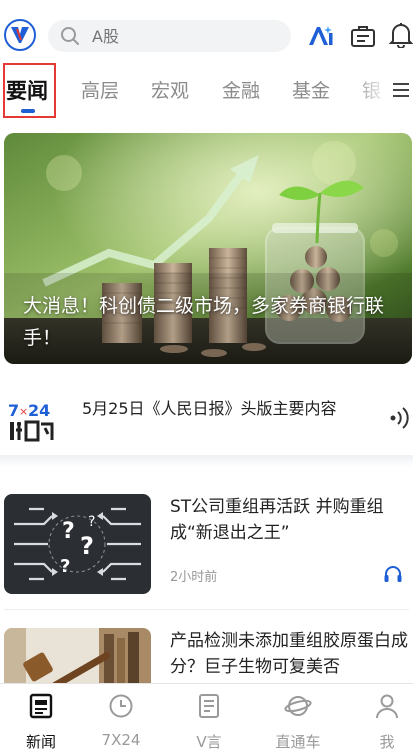 This screenshot has width=413, height=752. Describe the element at coordinates (401, 35) in the screenshot. I see `bell-icon` at that location.